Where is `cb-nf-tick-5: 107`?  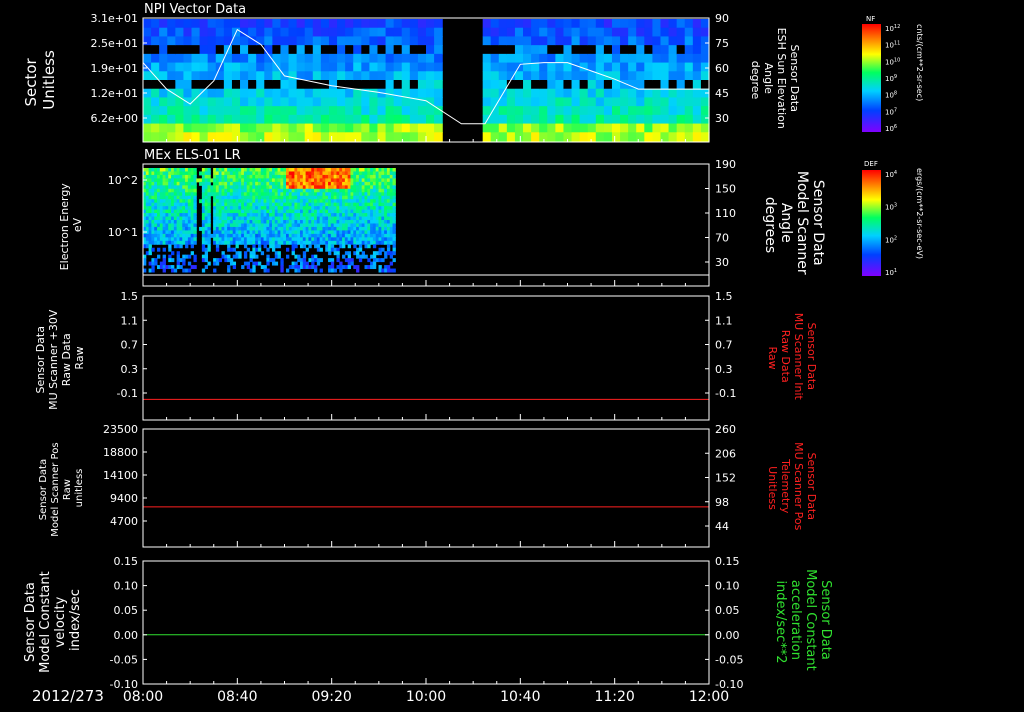
cb-nf-tick-5: 107 is located at coordinates (891, 111).